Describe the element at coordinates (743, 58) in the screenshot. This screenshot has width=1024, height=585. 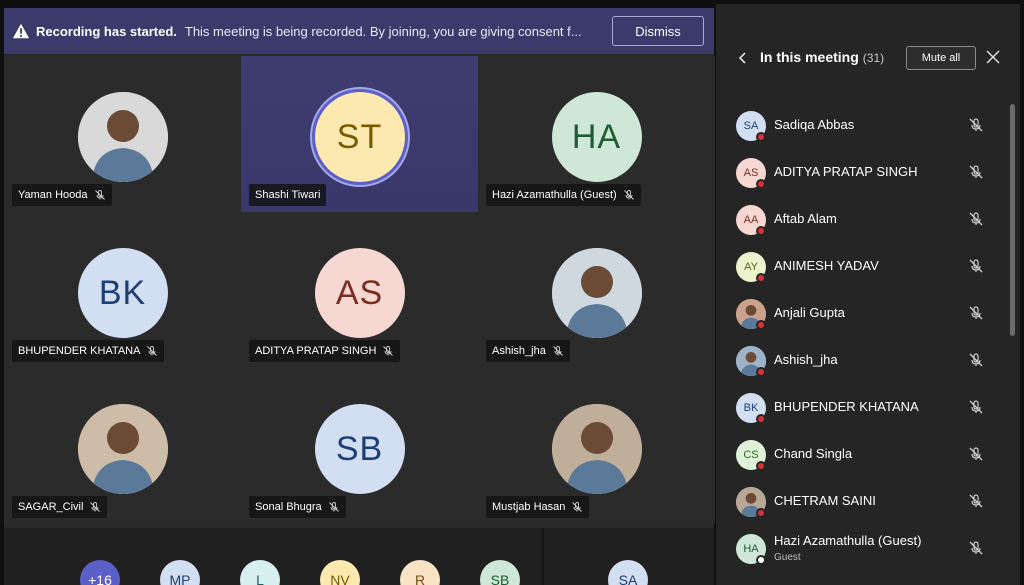
I see `chevron-left-icon` at that location.